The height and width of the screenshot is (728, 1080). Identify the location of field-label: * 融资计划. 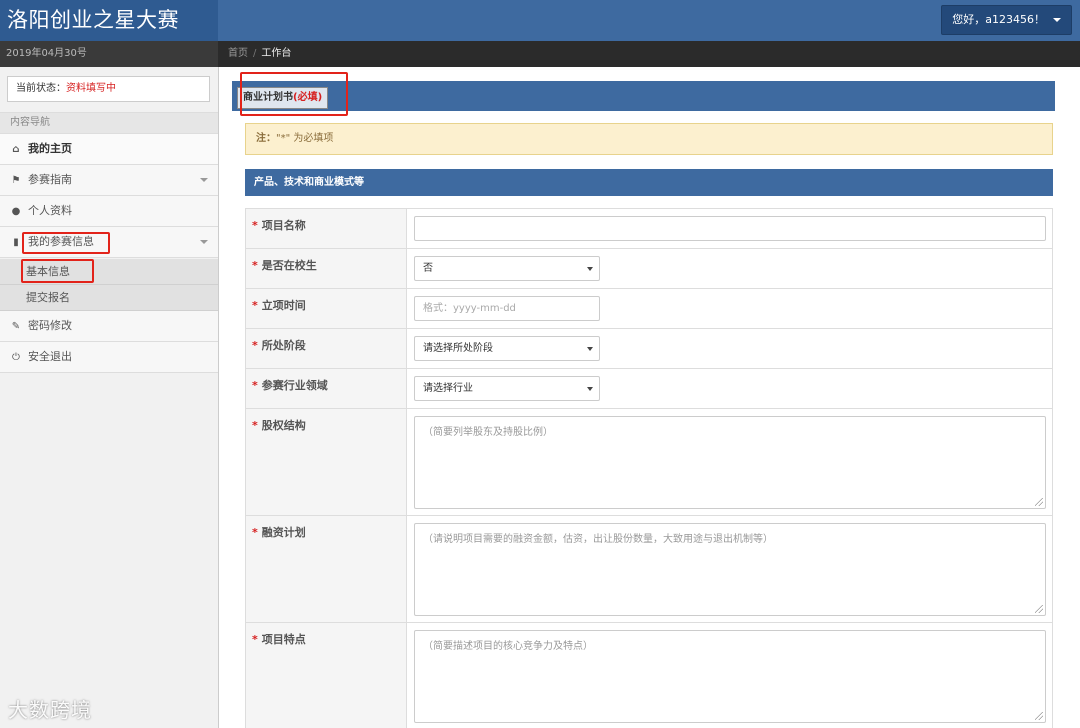
(326, 569).